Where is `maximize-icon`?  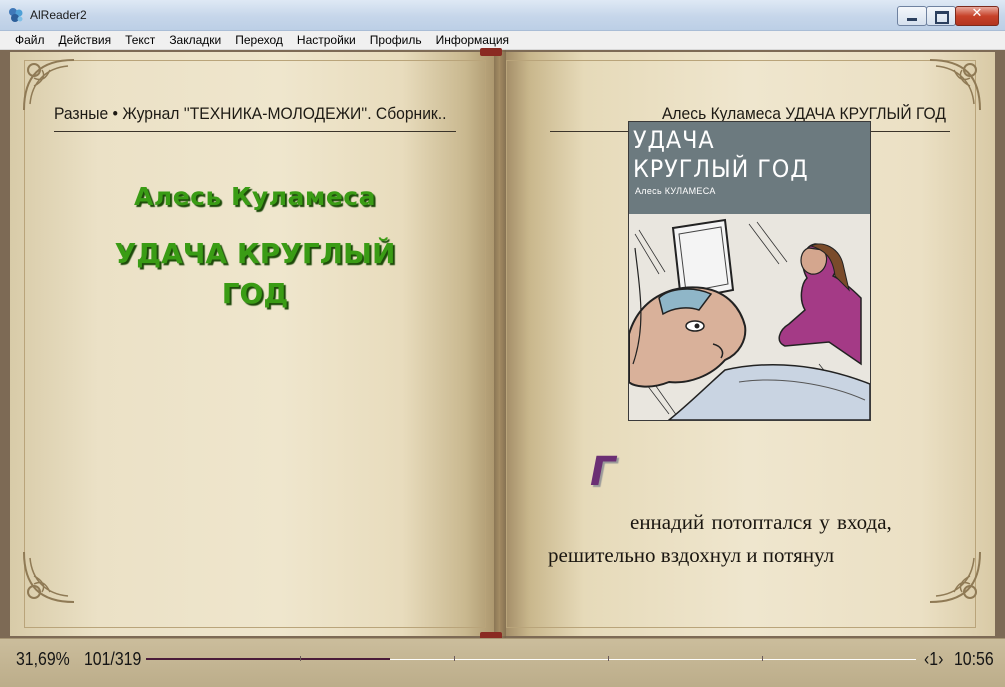
maximize-icon is located at coordinates (942, 17).